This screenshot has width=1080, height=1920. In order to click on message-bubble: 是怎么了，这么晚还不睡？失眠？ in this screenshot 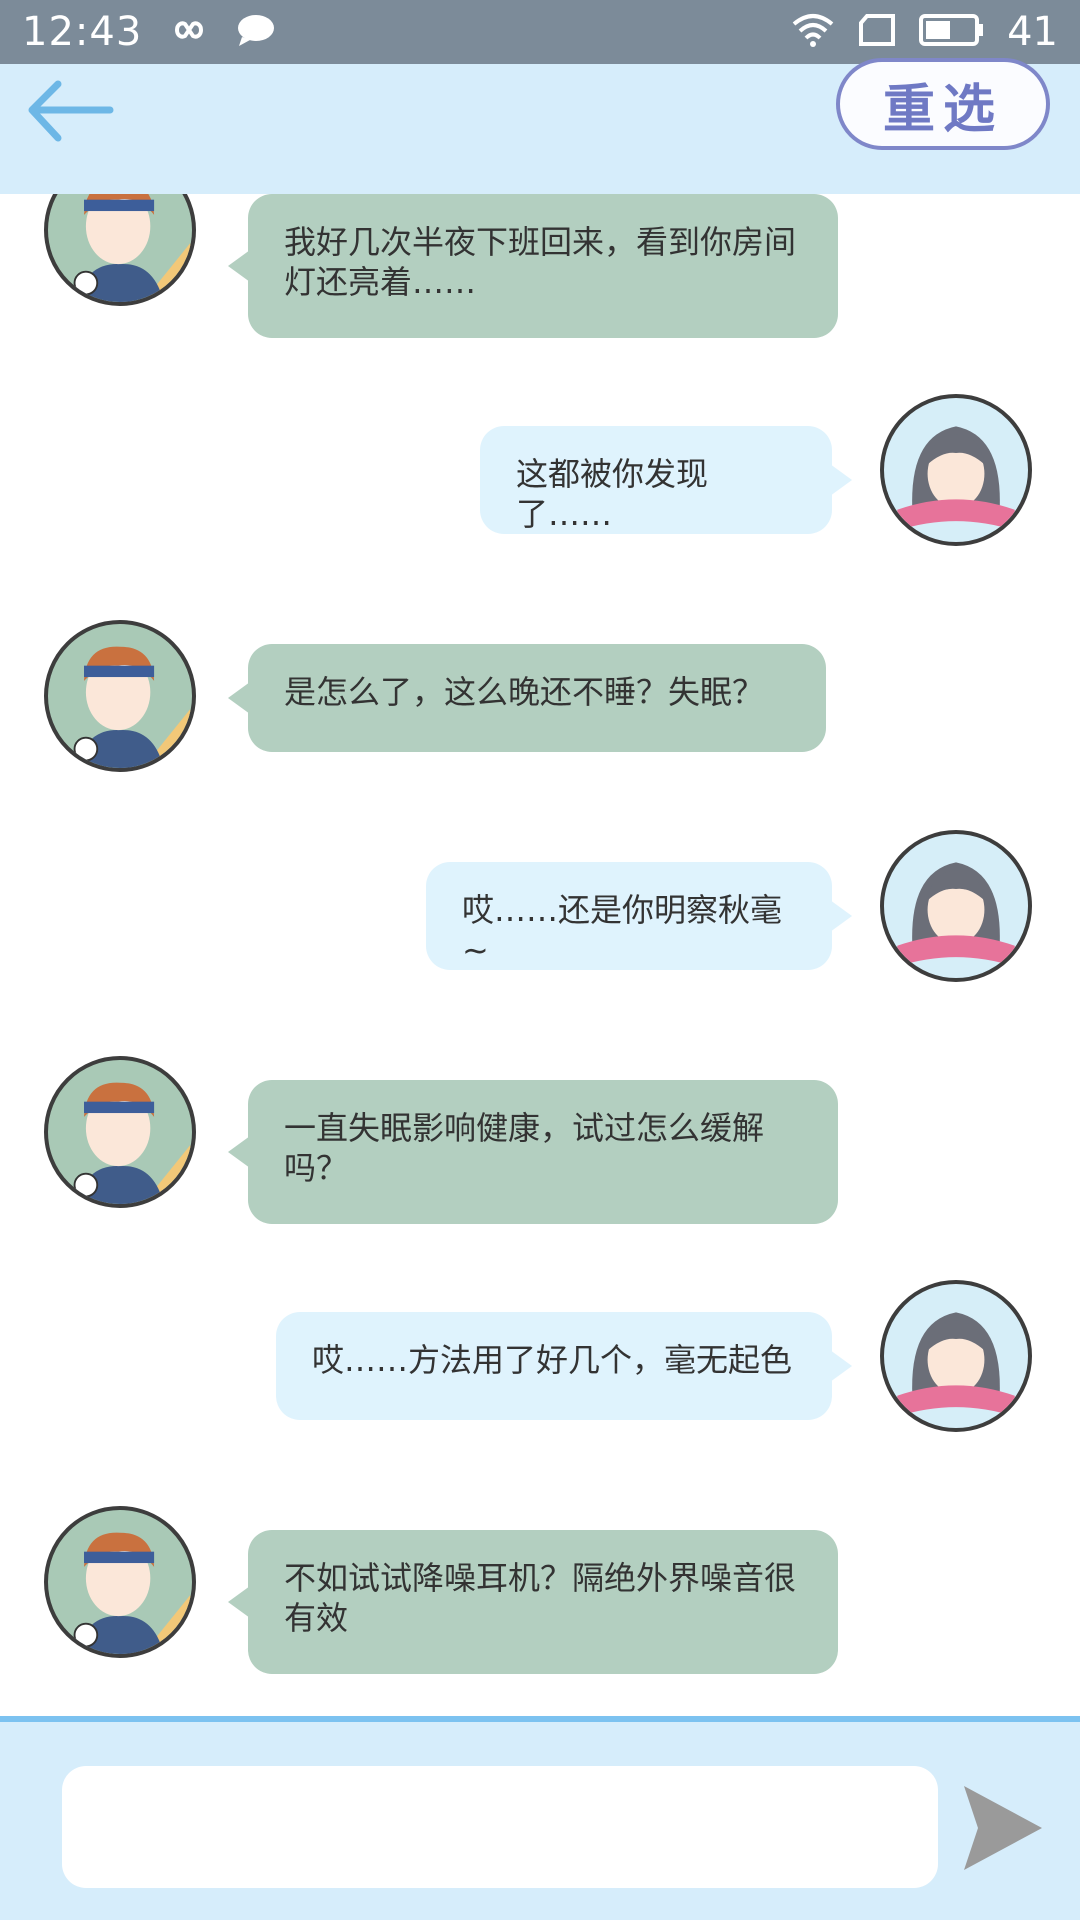, I will do `click(527, 698)`.